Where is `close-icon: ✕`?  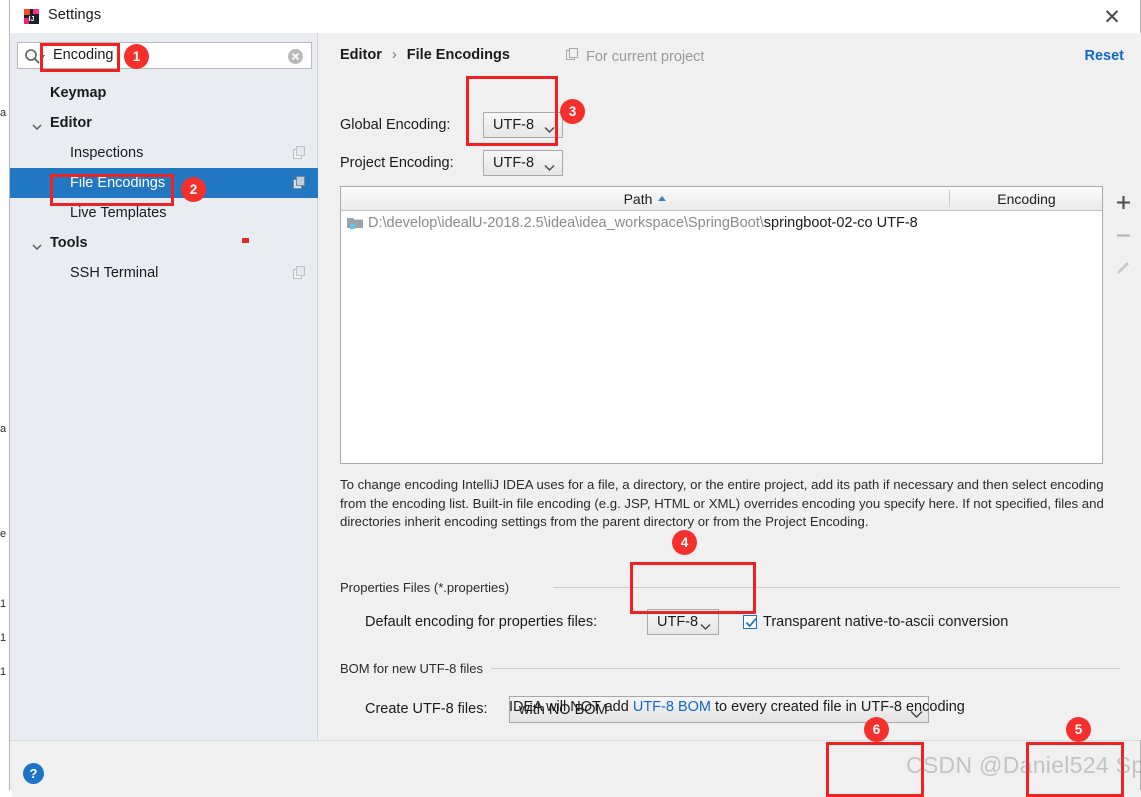 close-icon: ✕ is located at coordinates (1112, 17).